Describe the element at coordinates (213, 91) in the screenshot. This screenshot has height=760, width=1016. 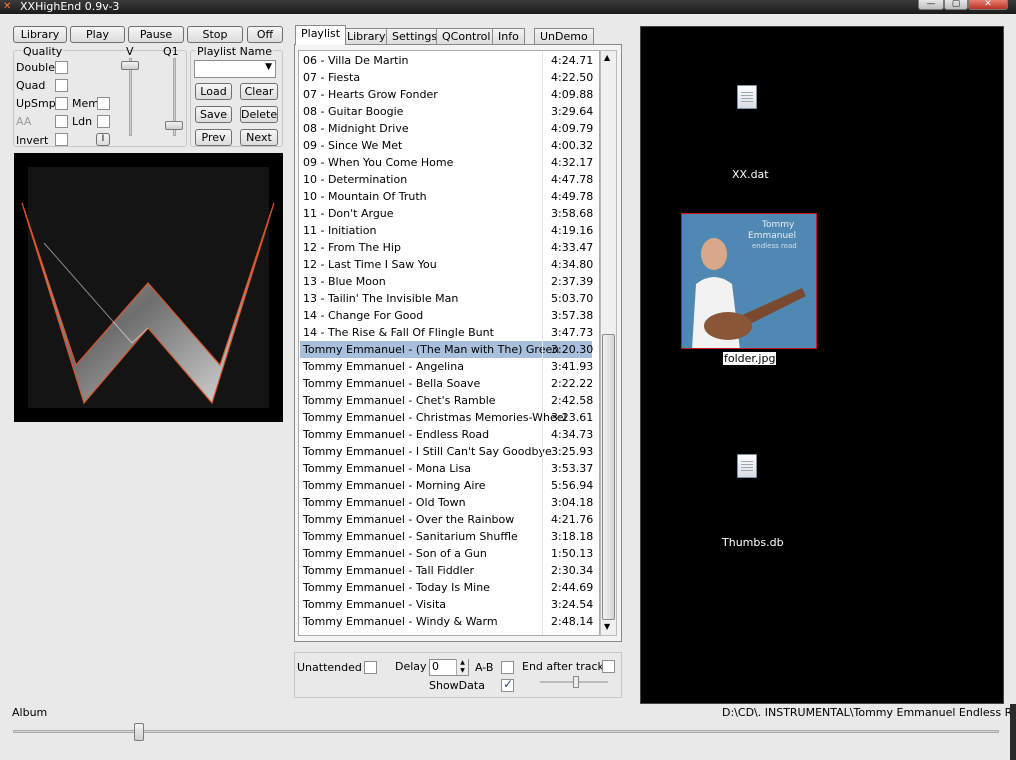
I see `load-button: Load` at that location.